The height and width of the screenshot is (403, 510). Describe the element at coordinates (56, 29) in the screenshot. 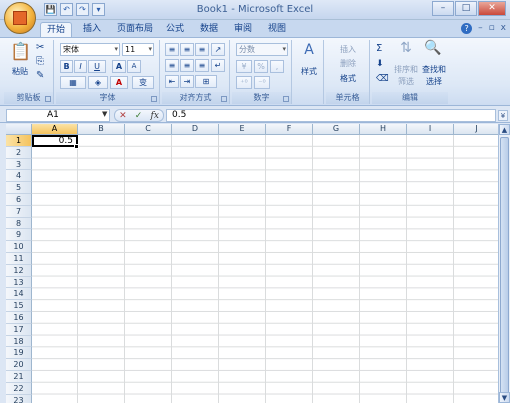

I see `tab-home: 开始` at that location.